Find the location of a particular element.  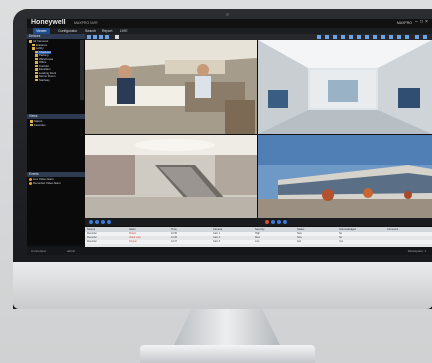

layout-4-icon is located at coordinates (95, 37).